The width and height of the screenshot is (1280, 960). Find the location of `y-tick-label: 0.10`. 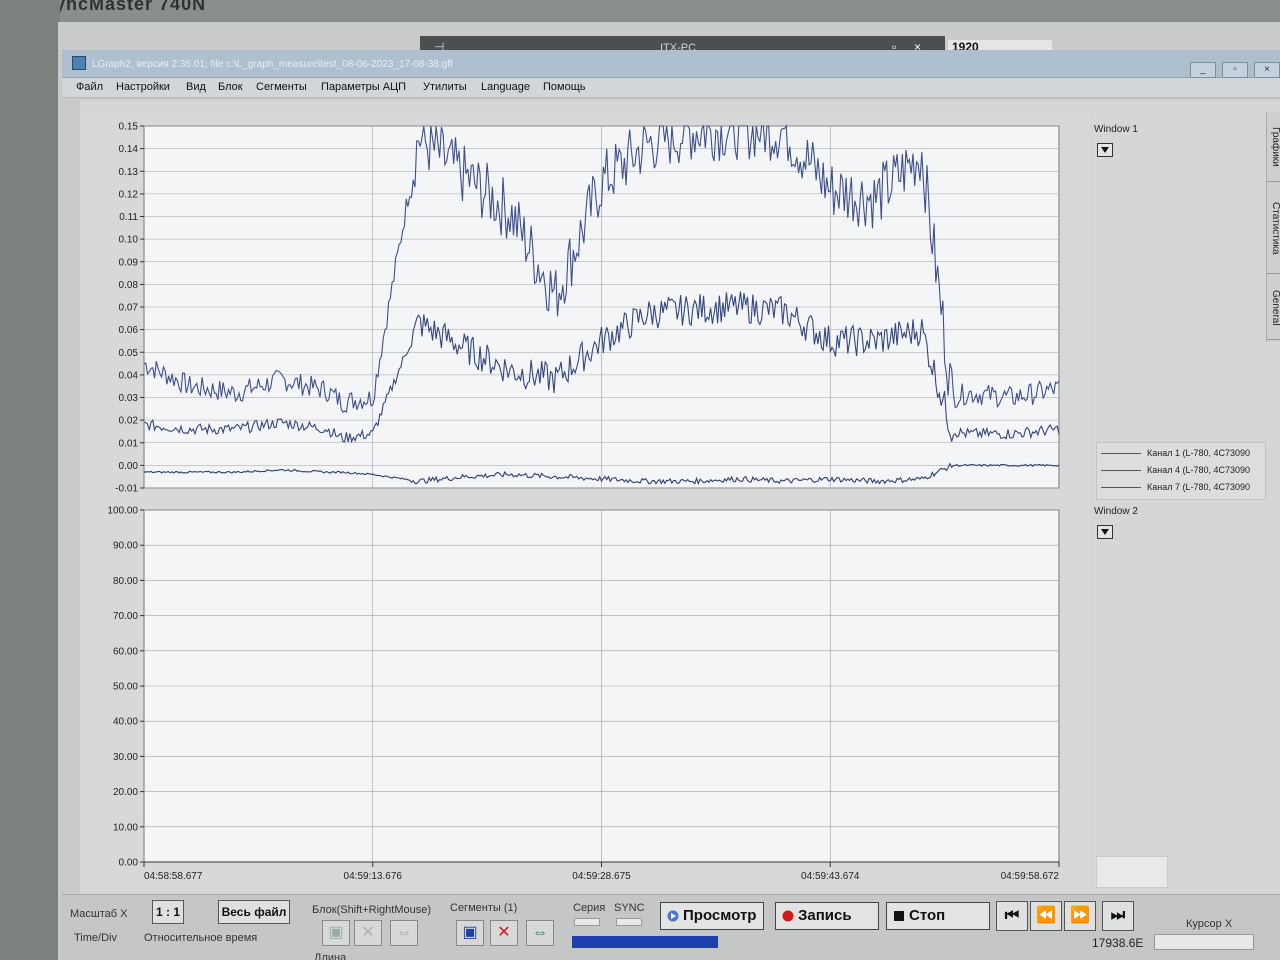

y-tick-label: 0.10 is located at coordinates (129, 240).